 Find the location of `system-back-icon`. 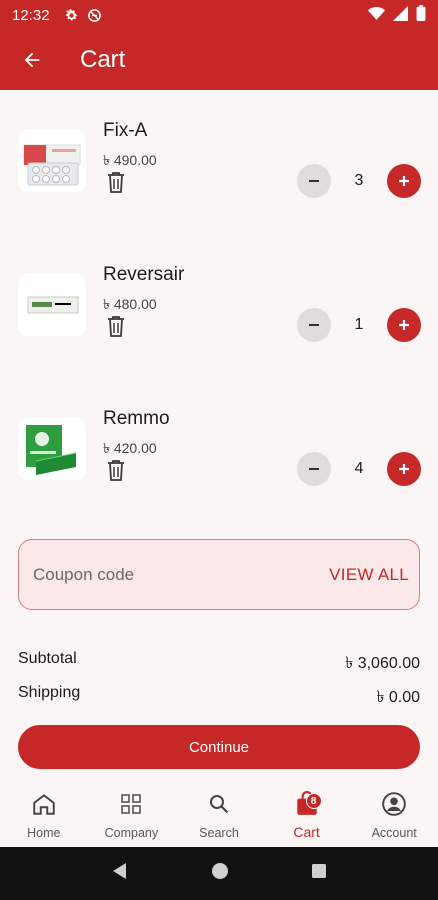

system-back-icon is located at coordinates (120, 873).